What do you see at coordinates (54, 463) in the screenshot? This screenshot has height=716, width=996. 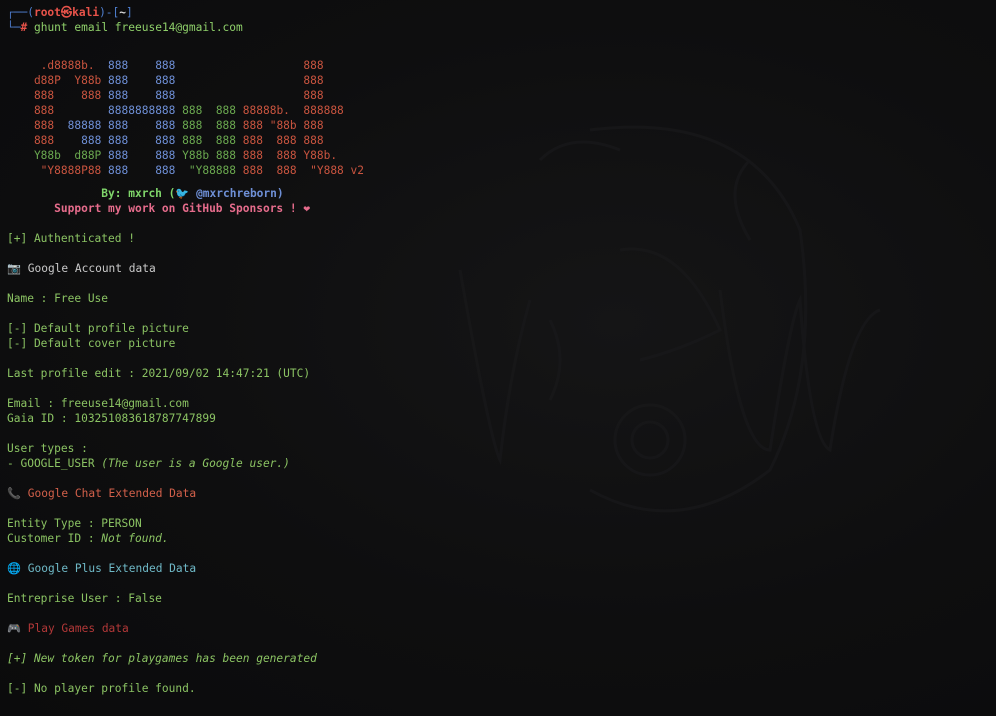 I see `user-type-value: - GOOGLE_USER` at bounding box center [54, 463].